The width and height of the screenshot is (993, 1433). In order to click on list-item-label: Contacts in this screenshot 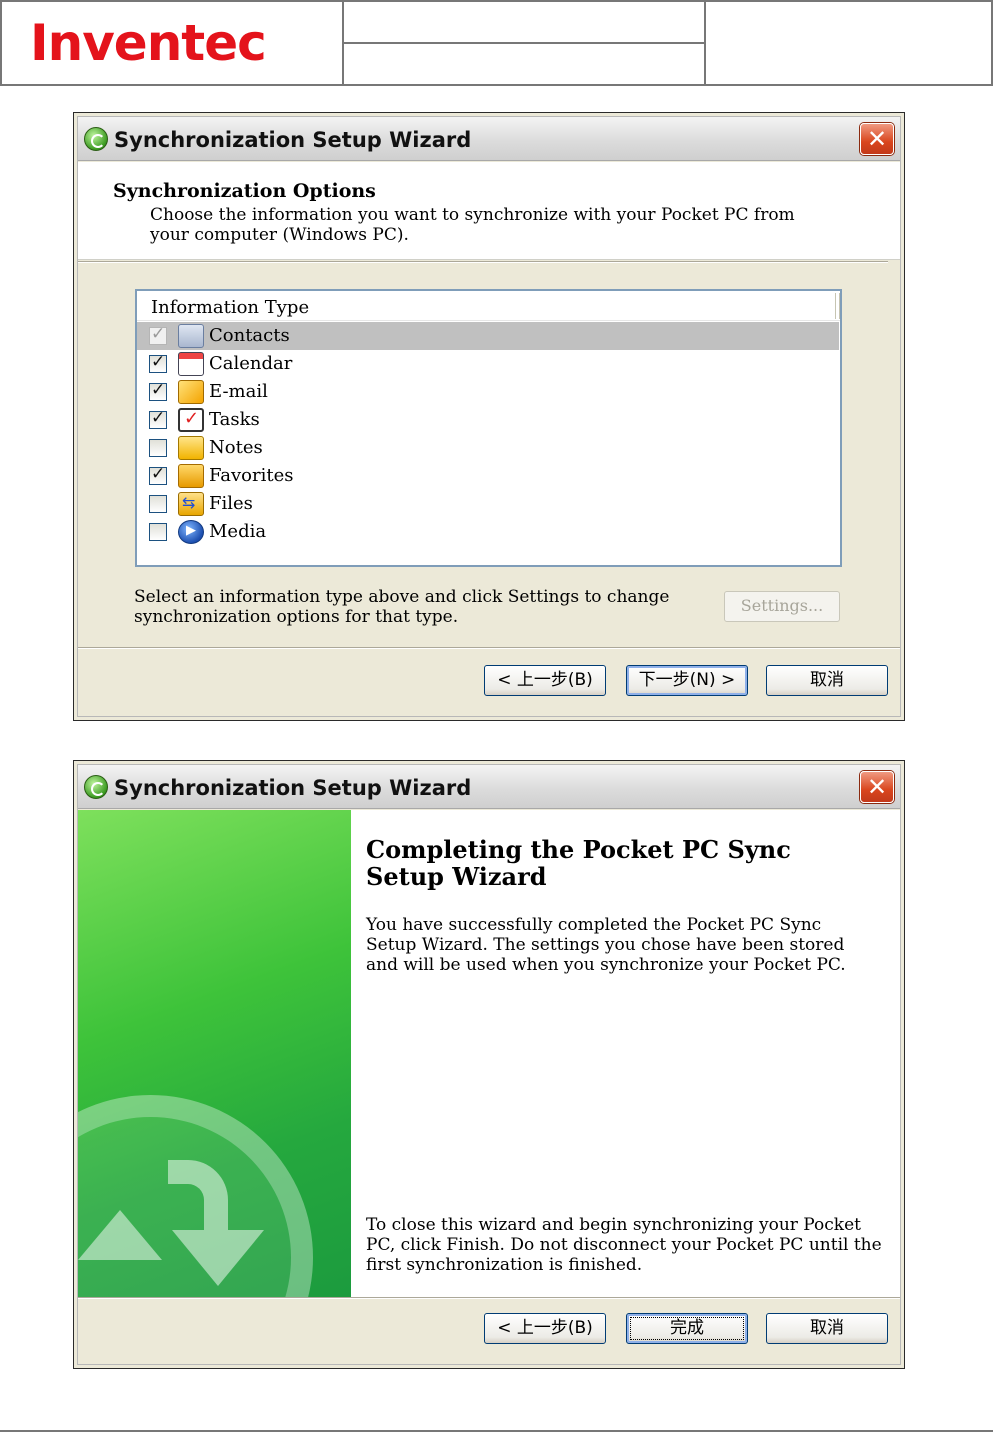, I will do `click(249, 335)`.